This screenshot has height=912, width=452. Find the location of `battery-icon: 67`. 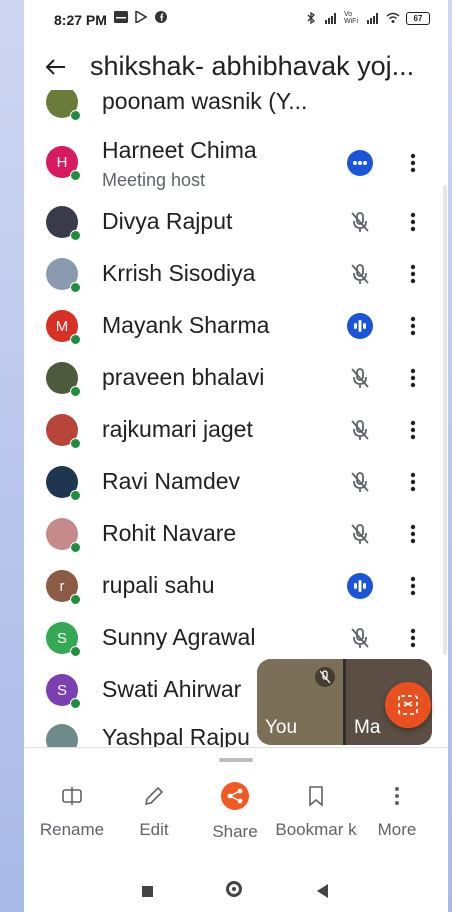

battery-icon: 67 is located at coordinates (418, 18).